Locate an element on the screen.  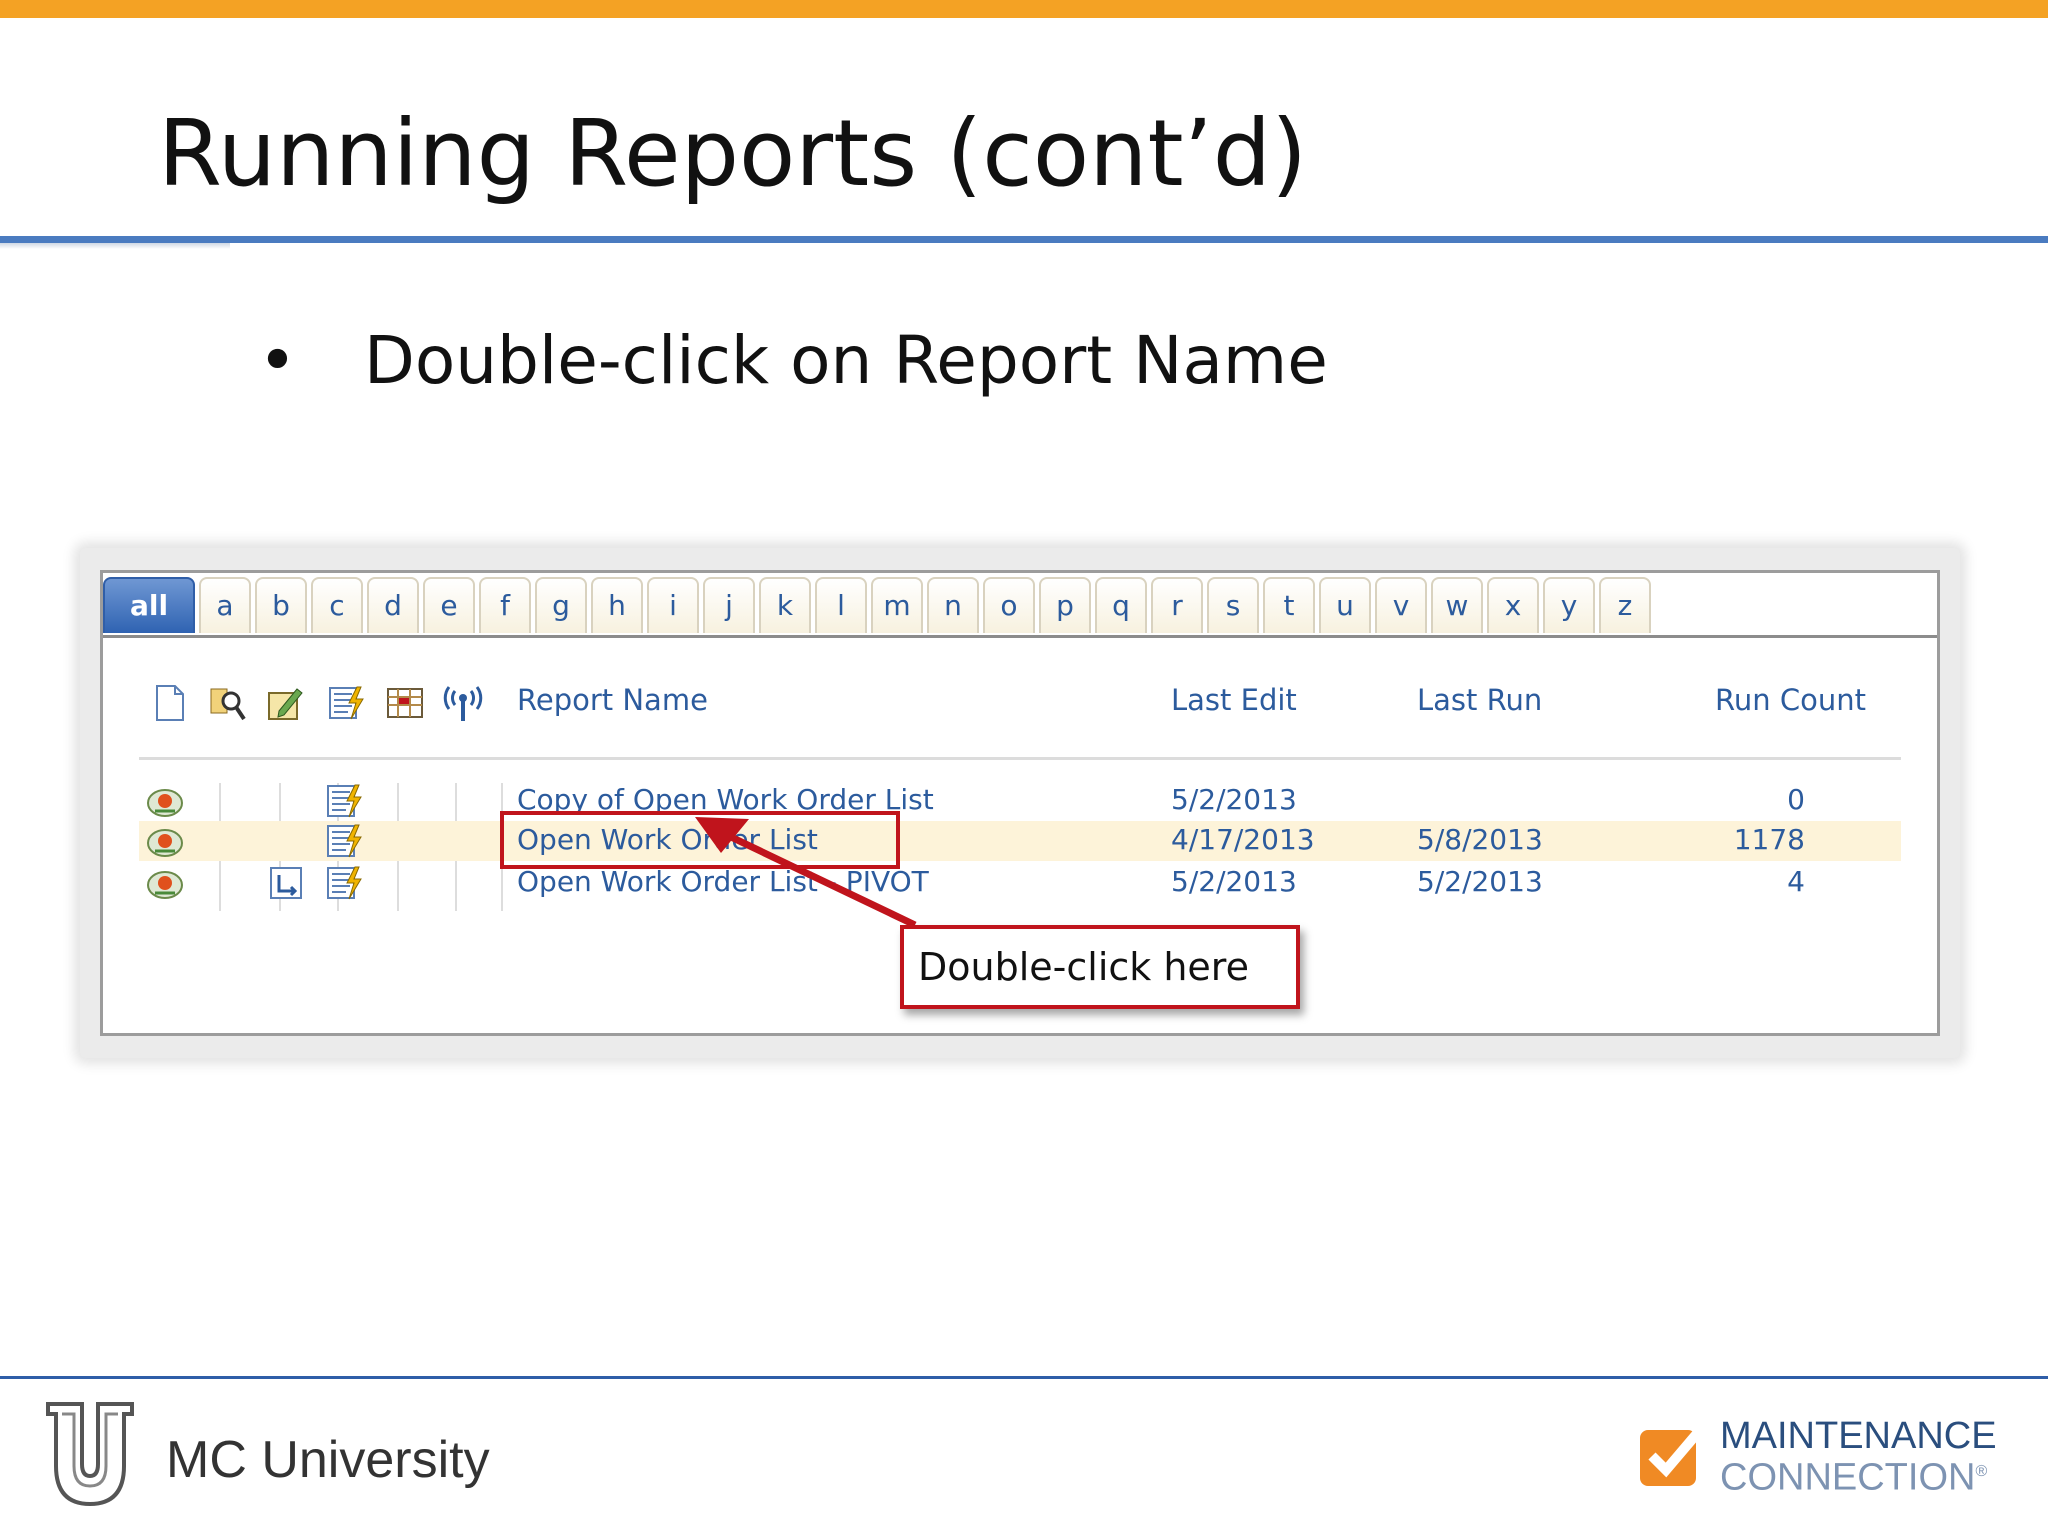
top-accent-bar is located at coordinates (1024, 9).